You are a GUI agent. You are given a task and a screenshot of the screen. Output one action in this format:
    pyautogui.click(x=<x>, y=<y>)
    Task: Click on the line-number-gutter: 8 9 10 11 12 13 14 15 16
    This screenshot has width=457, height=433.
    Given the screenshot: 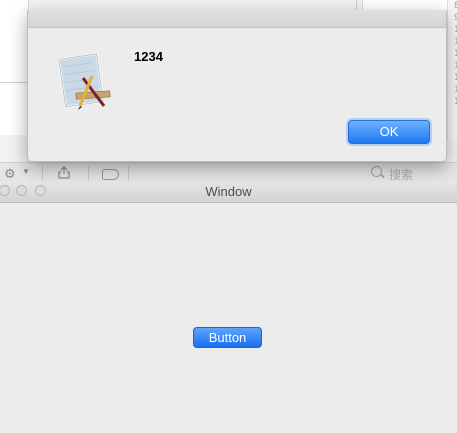 What is the action you would take?
    pyautogui.click(x=452, y=70)
    